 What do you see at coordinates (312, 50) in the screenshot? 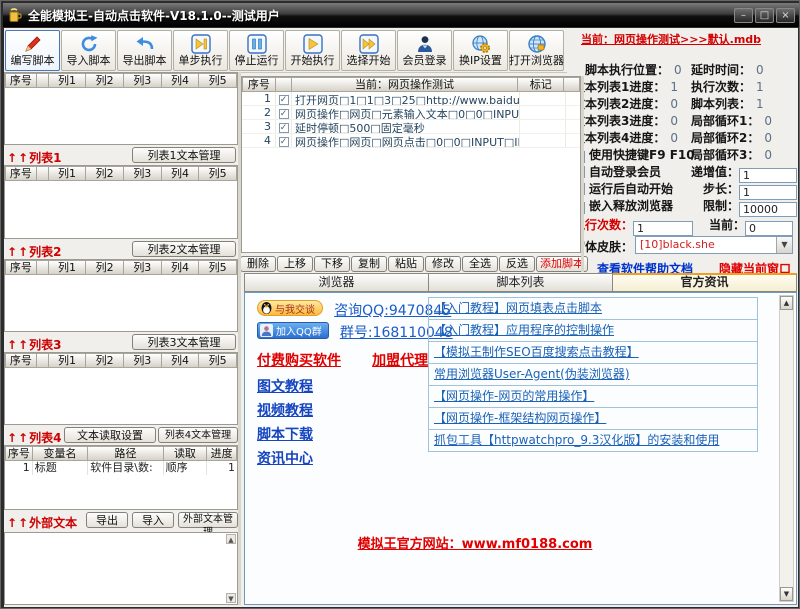
I see `start-run-button: 开始执行` at bounding box center [312, 50].